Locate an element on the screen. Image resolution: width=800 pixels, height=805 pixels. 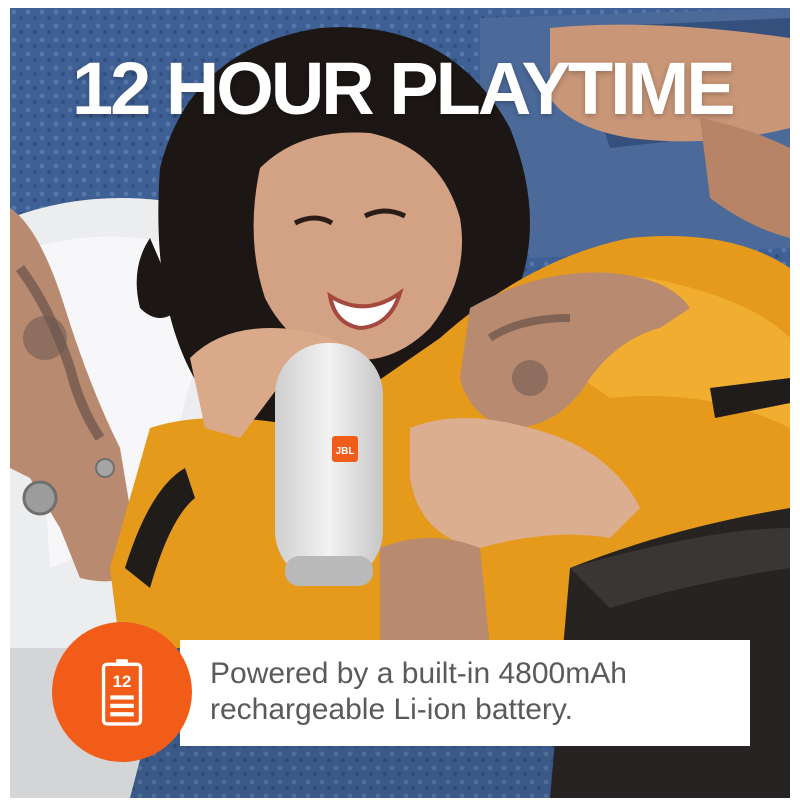
jbl-logo: JBL is located at coordinates (345, 451).